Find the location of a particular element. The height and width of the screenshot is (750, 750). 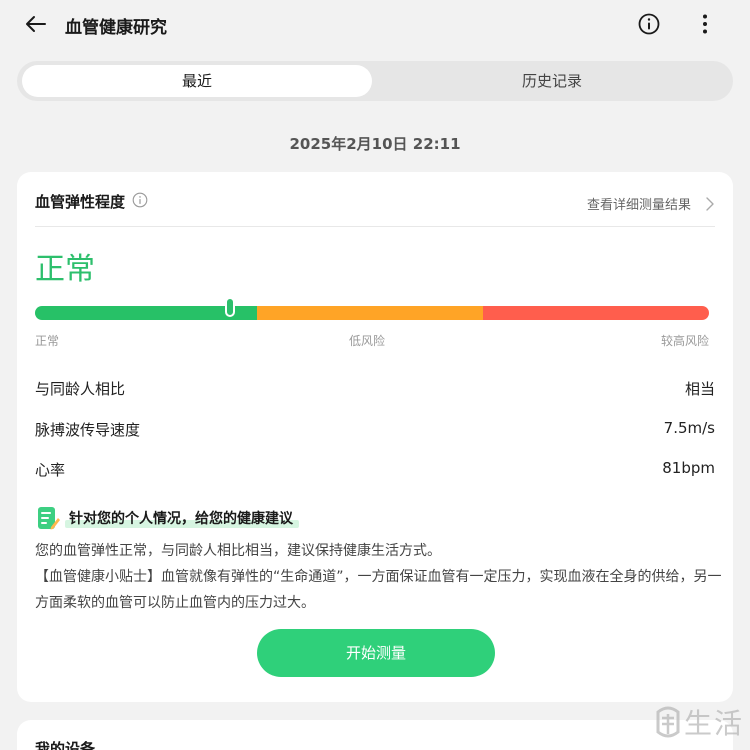

row-value-pwv: 7.5m/s is located at coordinates (689, 428).